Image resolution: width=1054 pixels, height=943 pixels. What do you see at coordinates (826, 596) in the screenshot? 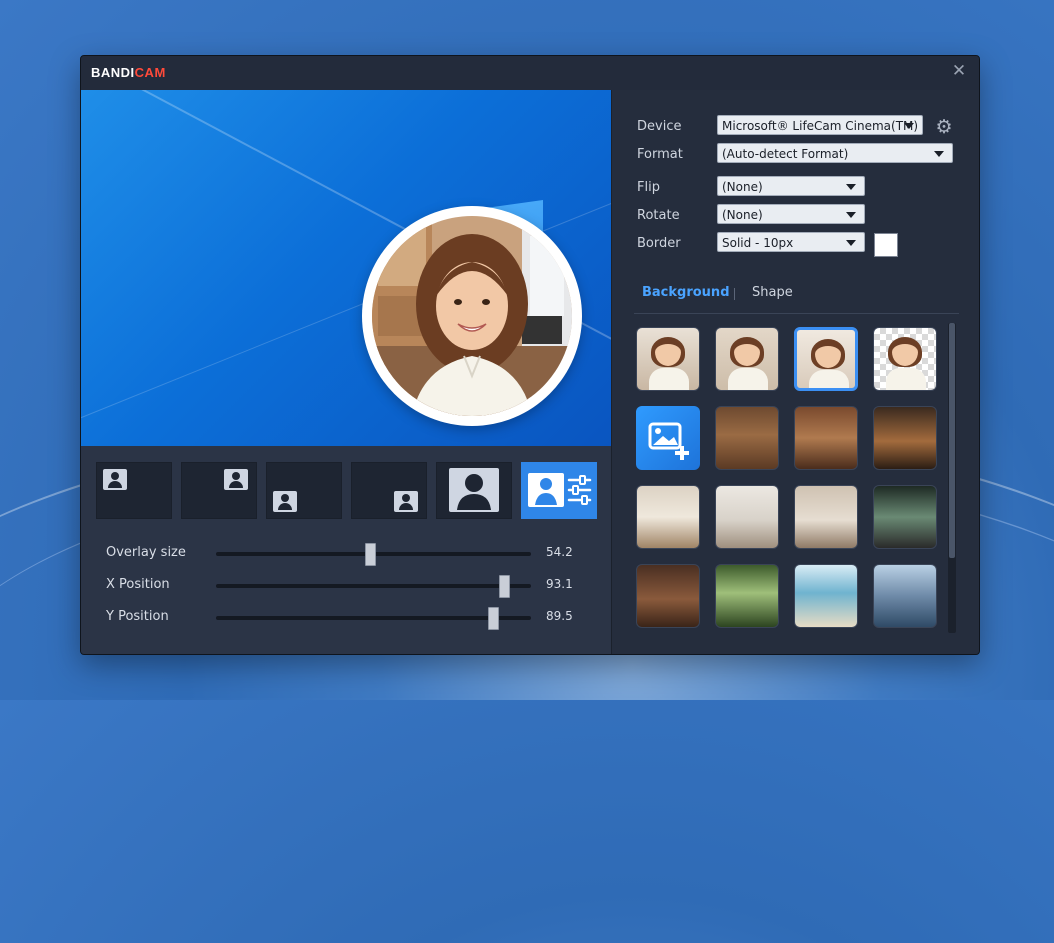
I see `bg-beach-thumbnail` at bounding box center [826, 596].